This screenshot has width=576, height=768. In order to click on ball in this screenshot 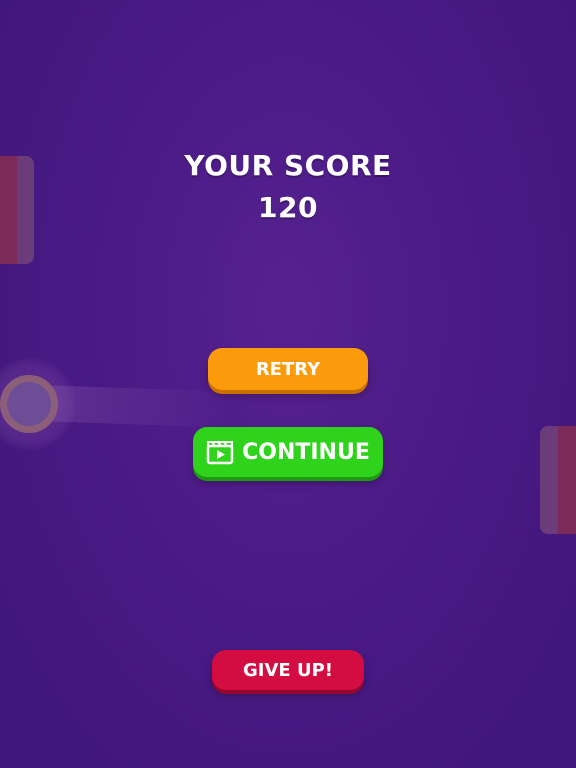, I will do `click(29, 404)`.